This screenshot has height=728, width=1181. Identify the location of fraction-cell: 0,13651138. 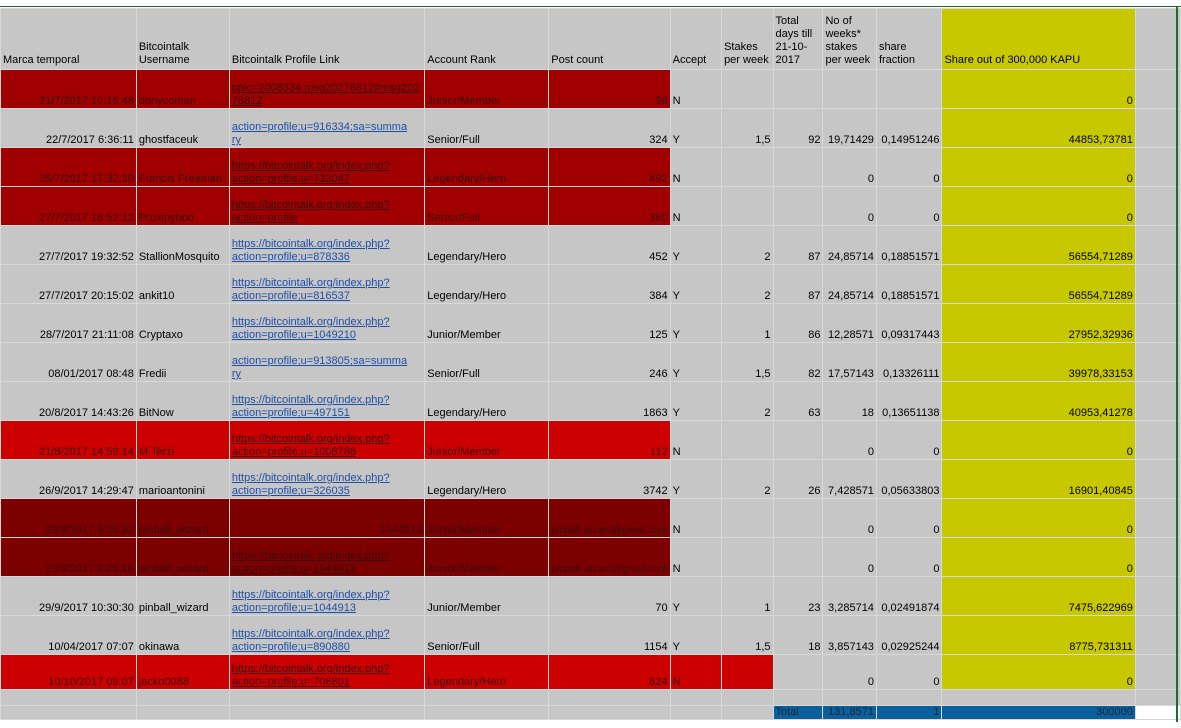
(909, 401).